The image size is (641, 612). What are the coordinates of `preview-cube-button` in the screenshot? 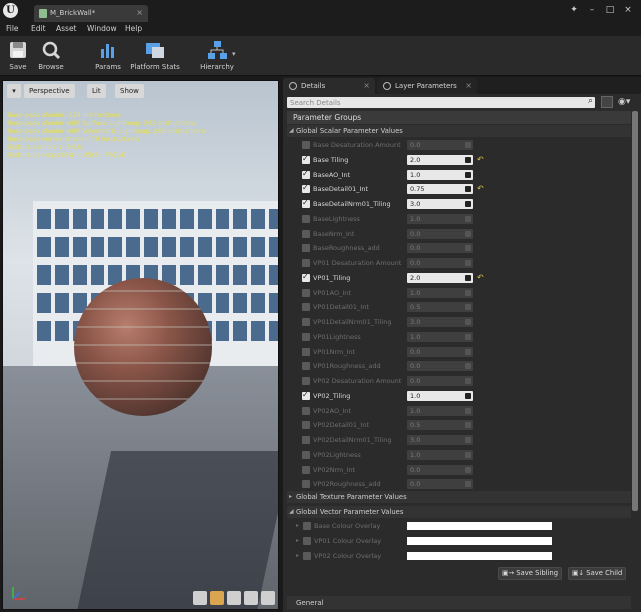 It's located at (251, 598).